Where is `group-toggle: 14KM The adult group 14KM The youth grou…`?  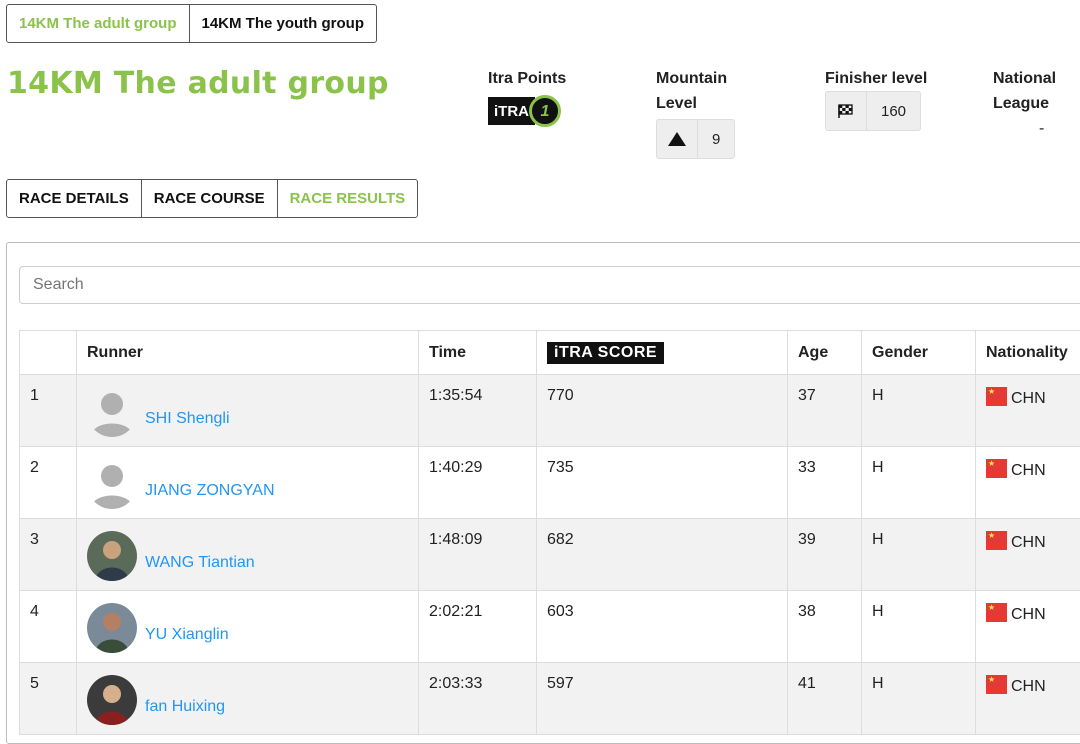 group-toggle: 14KM The adult group 14KM The youth grou… is located at coordinates (191, 23).